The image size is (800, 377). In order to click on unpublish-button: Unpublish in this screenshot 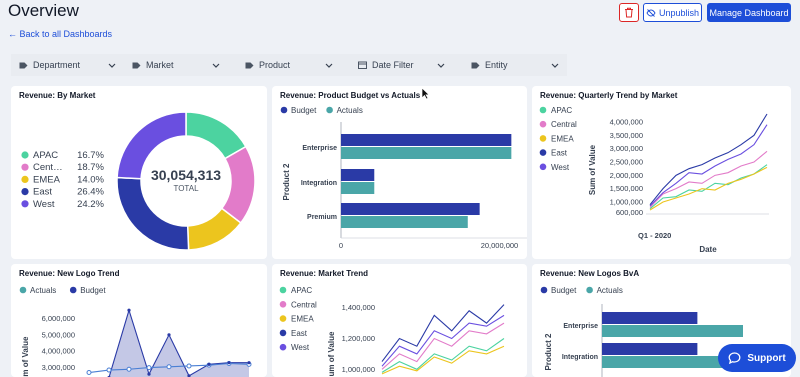, I will do `click(672, 12)`.